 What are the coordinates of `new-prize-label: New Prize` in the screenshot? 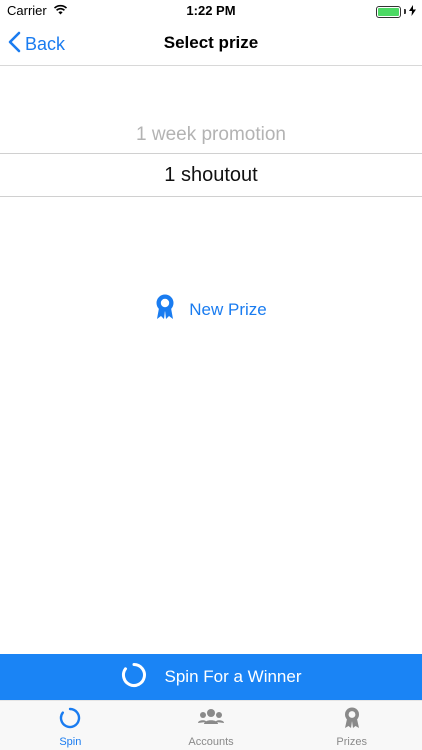 It's located at (228, 309).